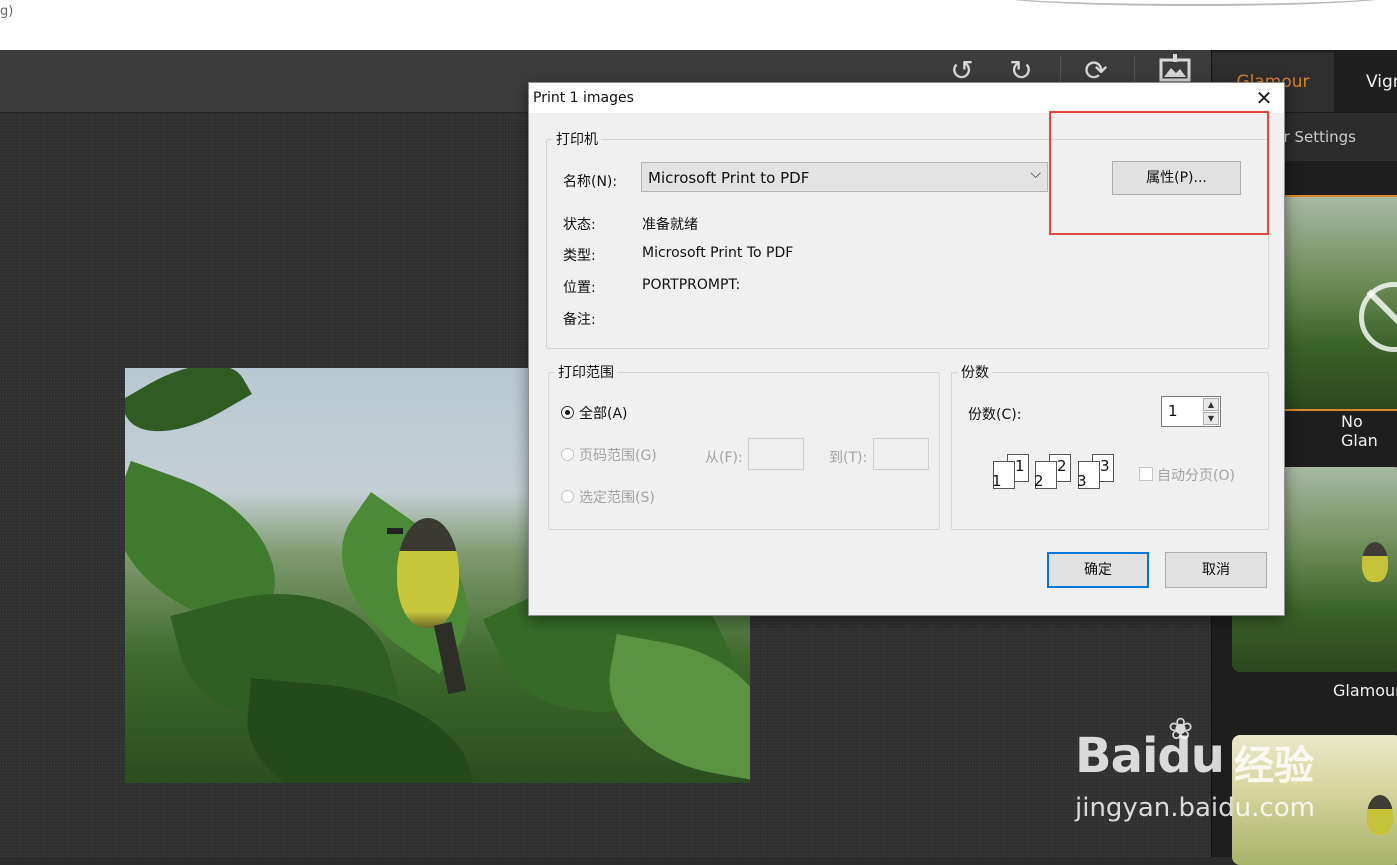  What do you see at coordinates (1045, 475) in the screenshot?
I see `collate-page-front-2: 2` at bounding box center [1045, 475].